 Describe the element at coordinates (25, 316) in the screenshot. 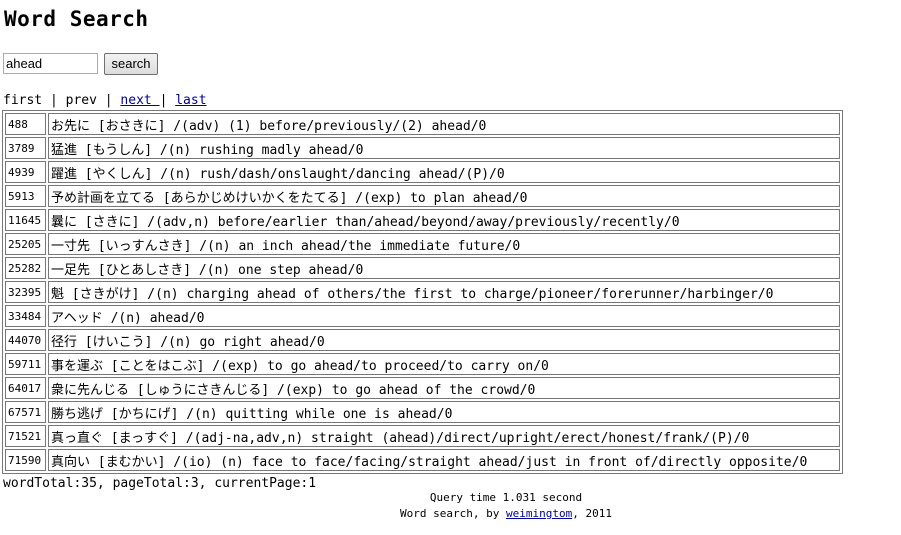

I see `word-id: 33484` at that location.